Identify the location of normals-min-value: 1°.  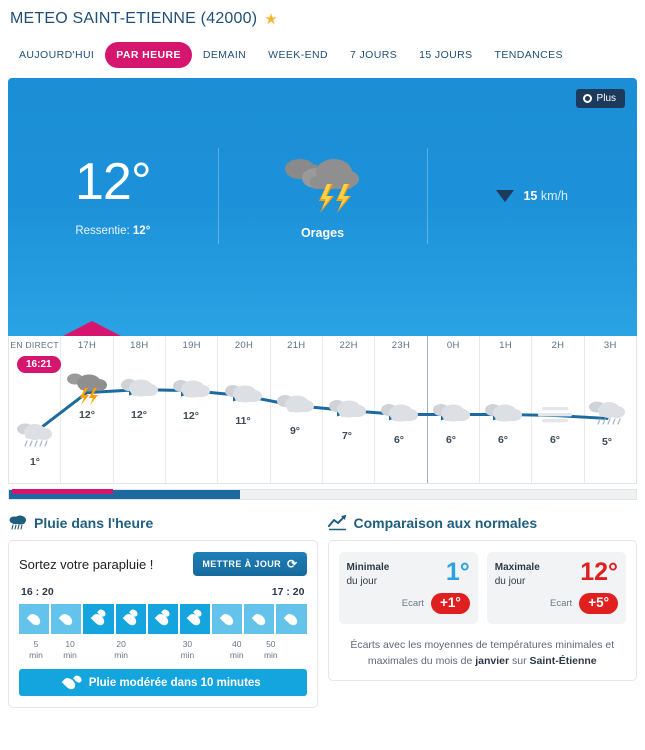
(457, 572).